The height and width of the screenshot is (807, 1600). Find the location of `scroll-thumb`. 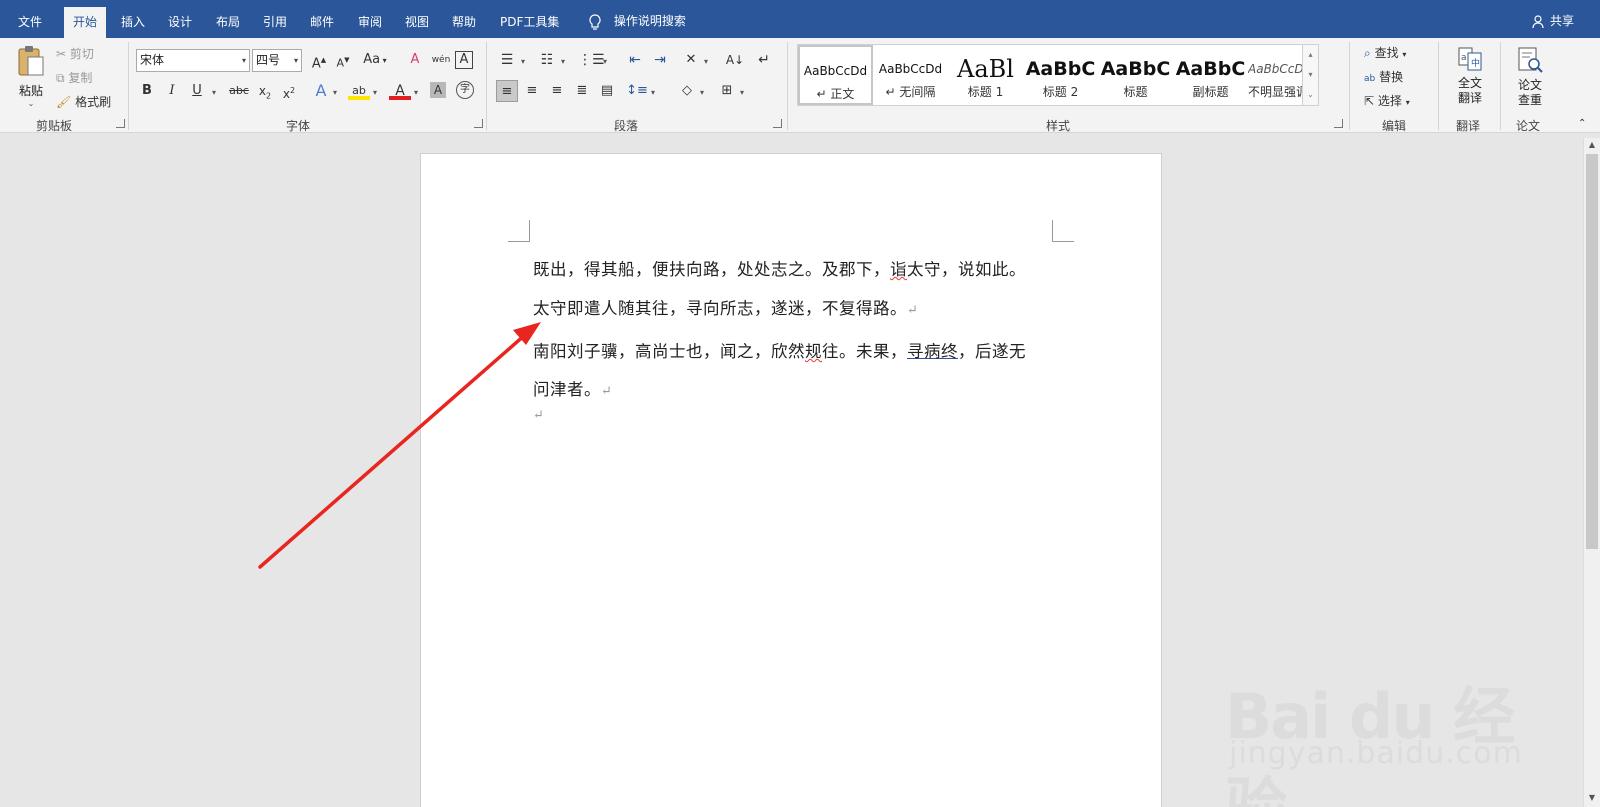

scroll-thumb is located at coordinates (1592, 351).